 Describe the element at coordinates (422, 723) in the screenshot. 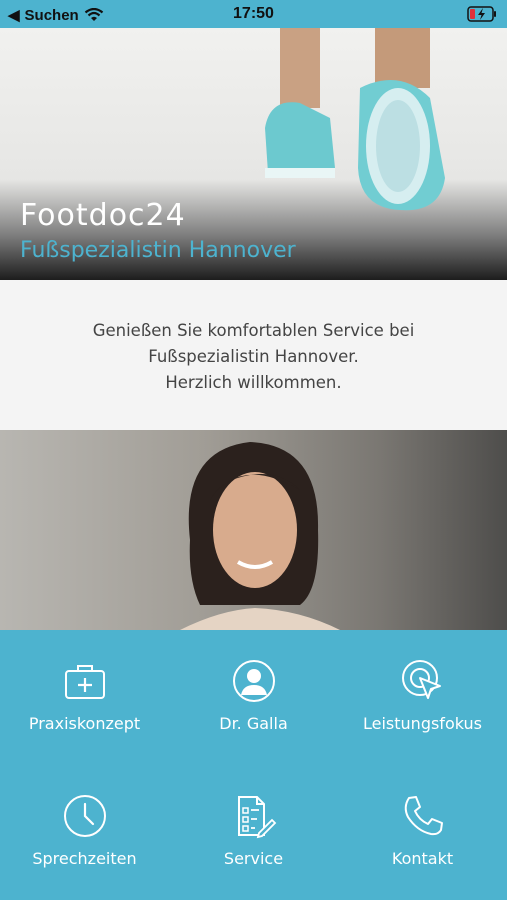

I see `menu-label: Leistungsfokus` at that location.